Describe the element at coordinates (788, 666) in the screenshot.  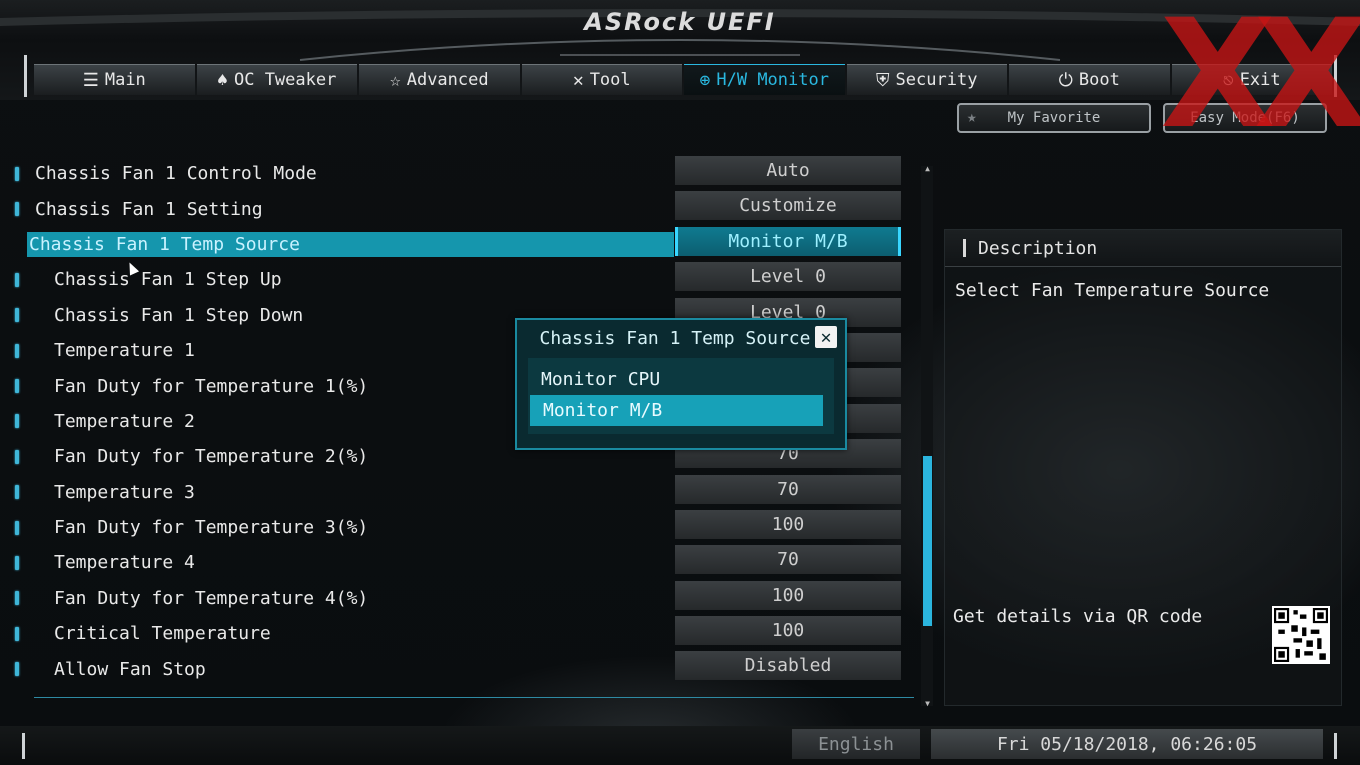
I see `setting-value: Disabled` at that location.